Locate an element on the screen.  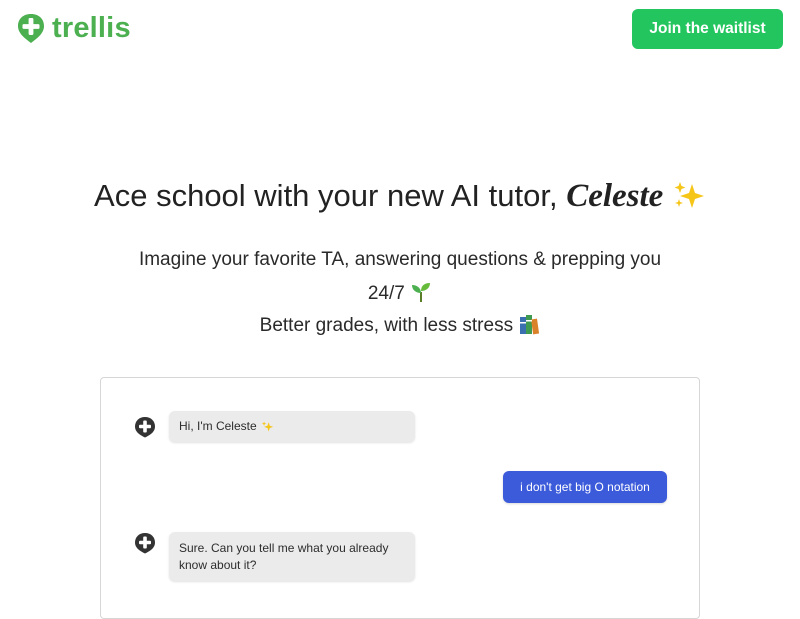
benefit-text: Better grades, with less stress is located at coordinates (386, 325).